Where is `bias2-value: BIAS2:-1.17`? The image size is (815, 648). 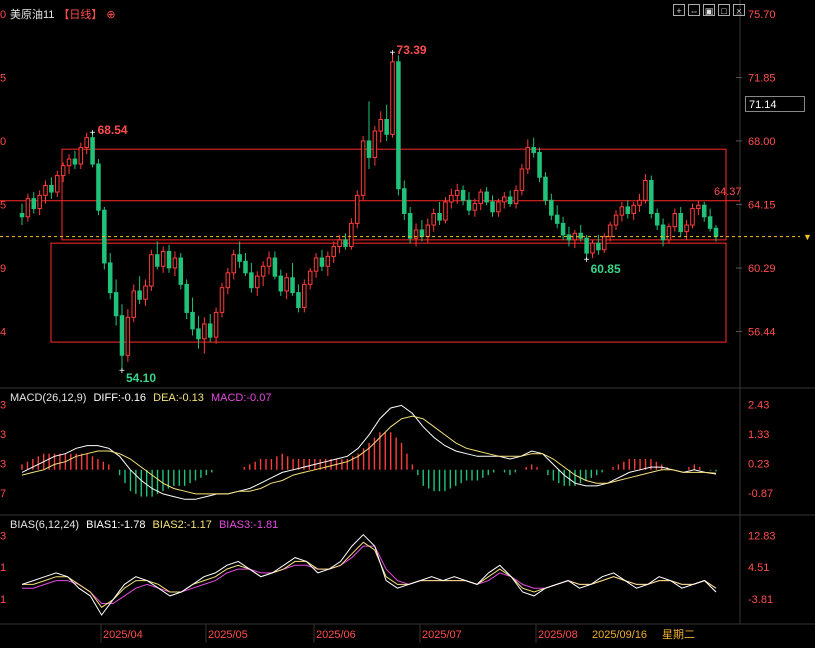
bias2-value: BIAS2:-1.17 is located at coordinates (182, 525).